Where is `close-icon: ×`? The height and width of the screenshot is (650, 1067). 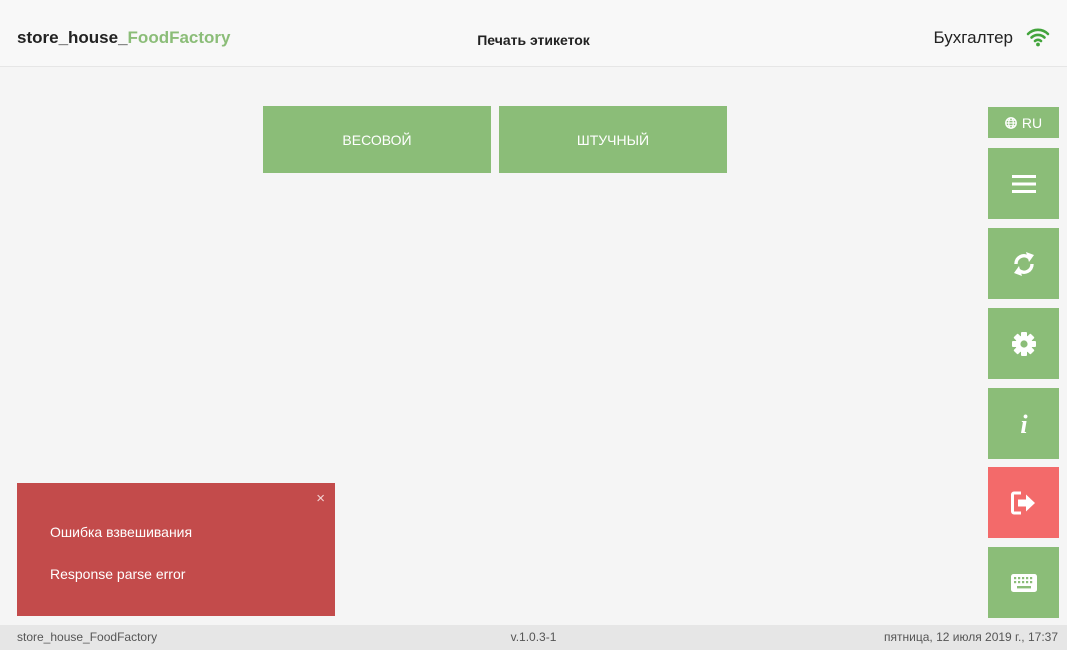
close-icon: × is located at coordinates (320, 498).